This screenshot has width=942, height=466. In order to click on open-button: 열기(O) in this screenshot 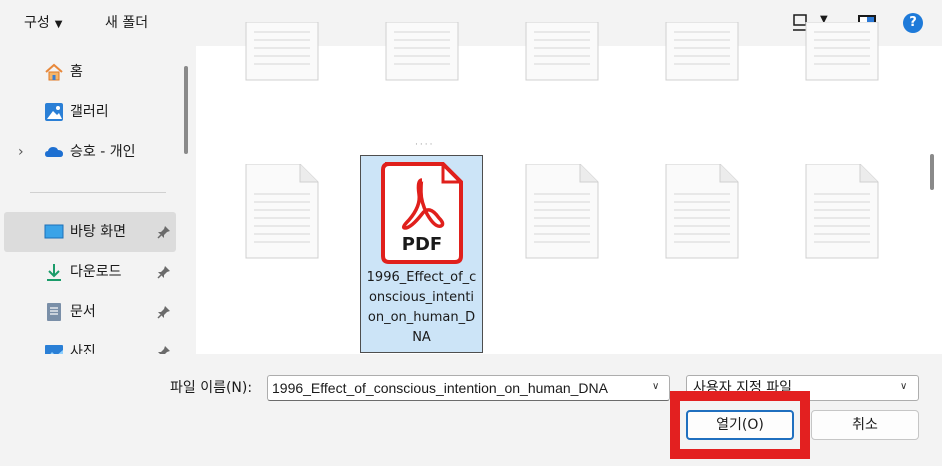, I will do `click(740, 425)`.